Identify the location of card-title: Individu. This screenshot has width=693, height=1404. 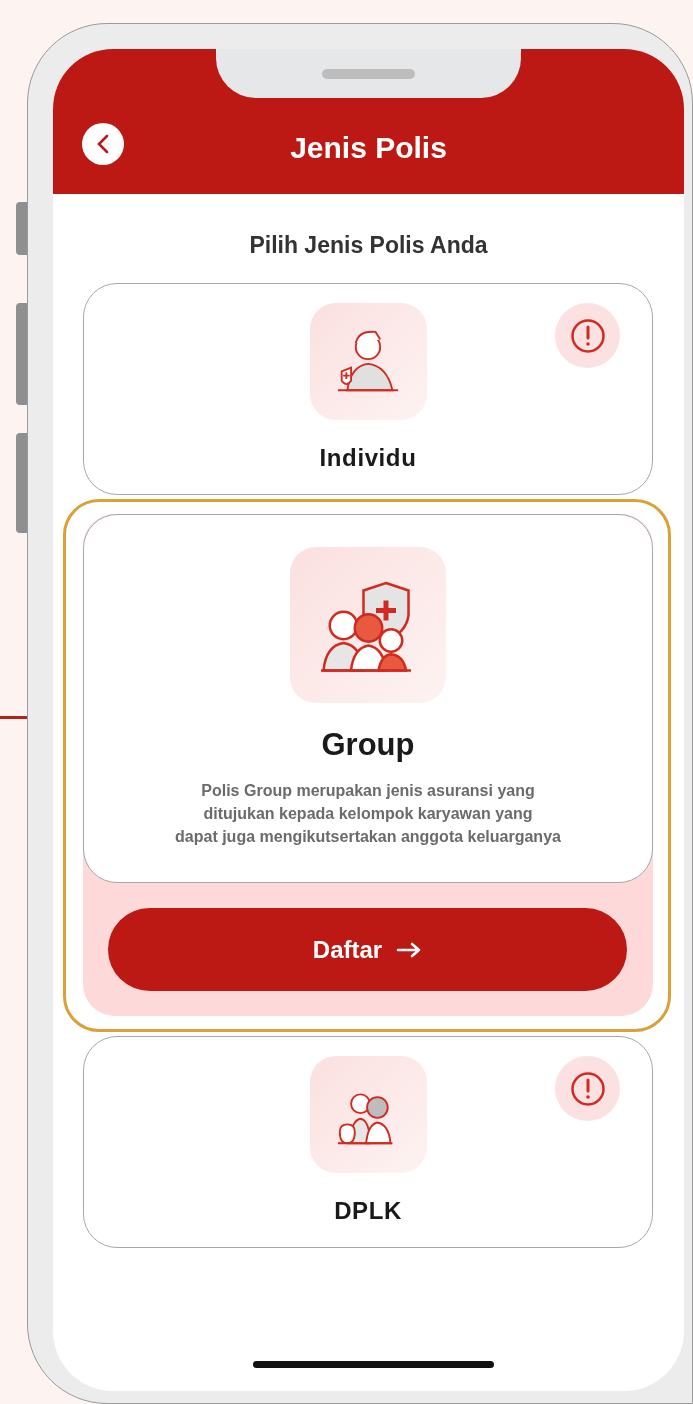
(368, 458).